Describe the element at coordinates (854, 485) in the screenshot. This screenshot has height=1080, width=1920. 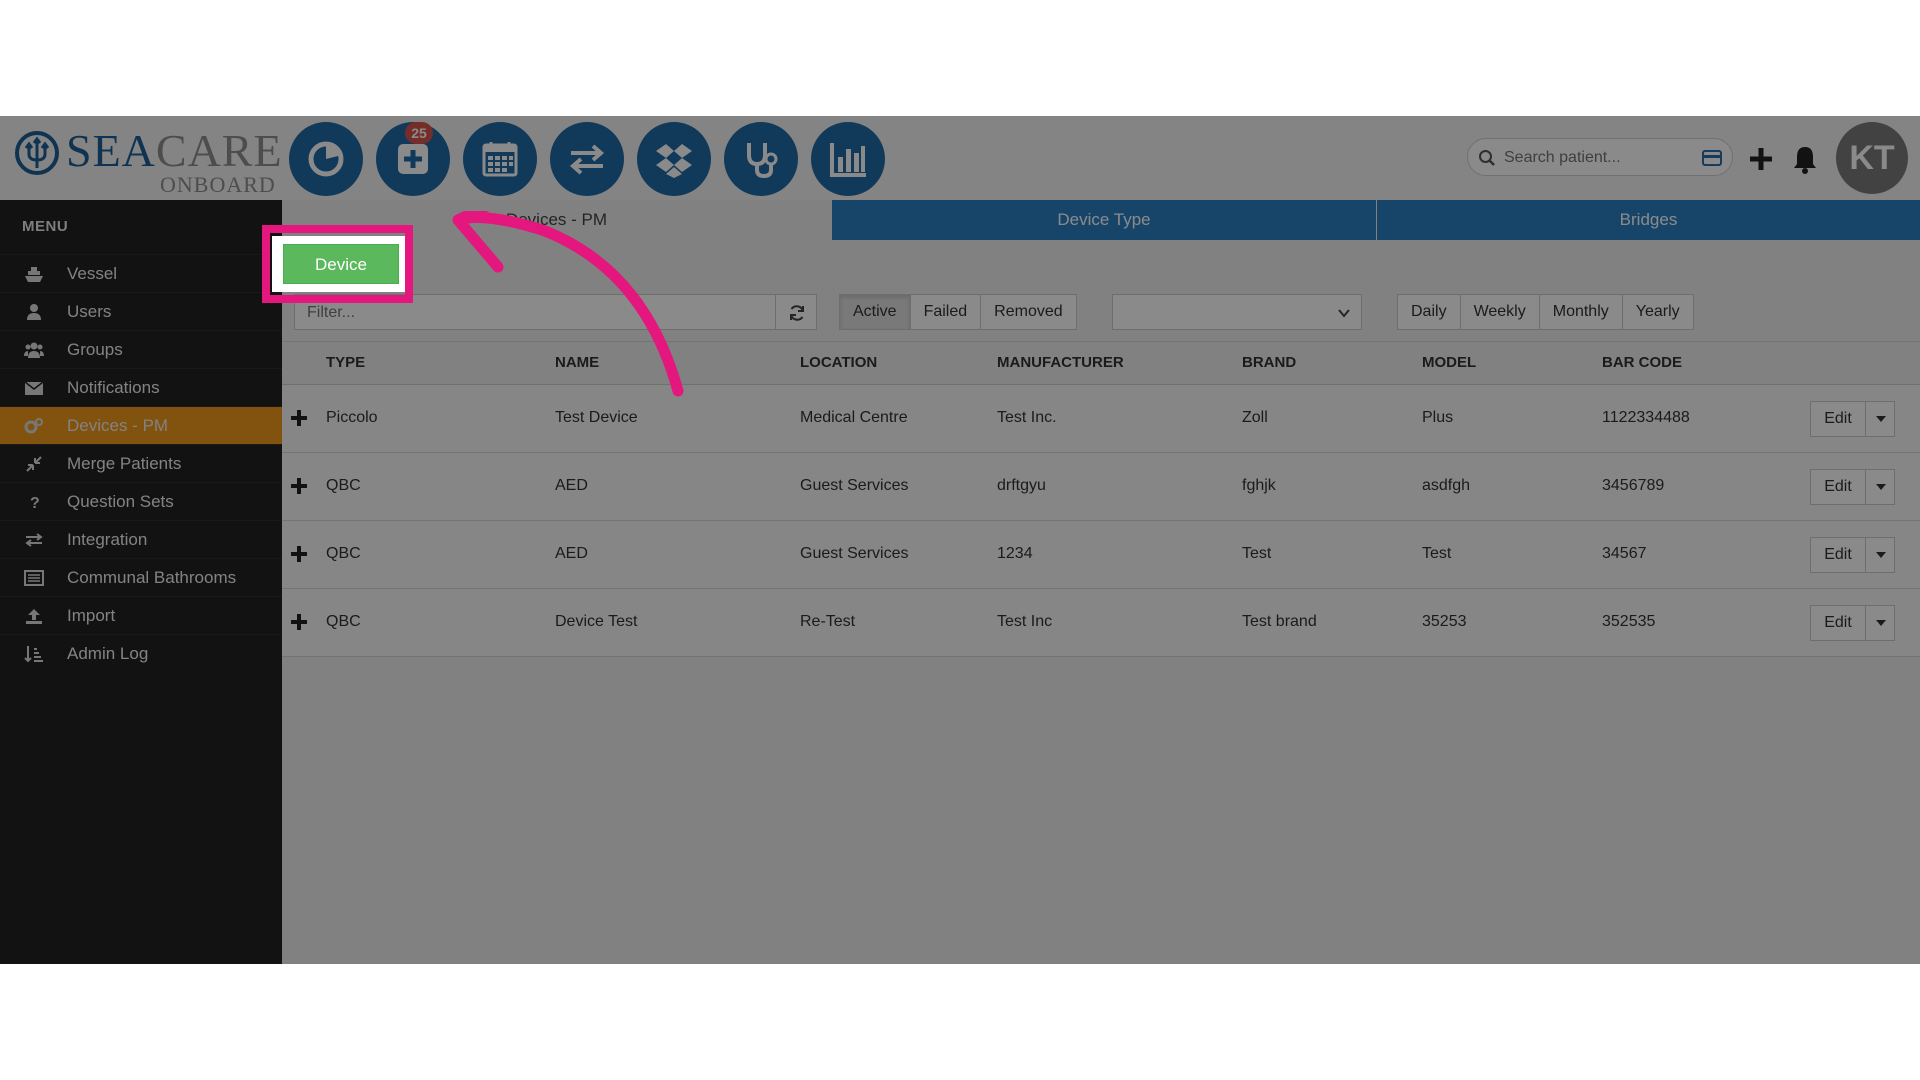
I see `cell-location: Guest Services` at that location.